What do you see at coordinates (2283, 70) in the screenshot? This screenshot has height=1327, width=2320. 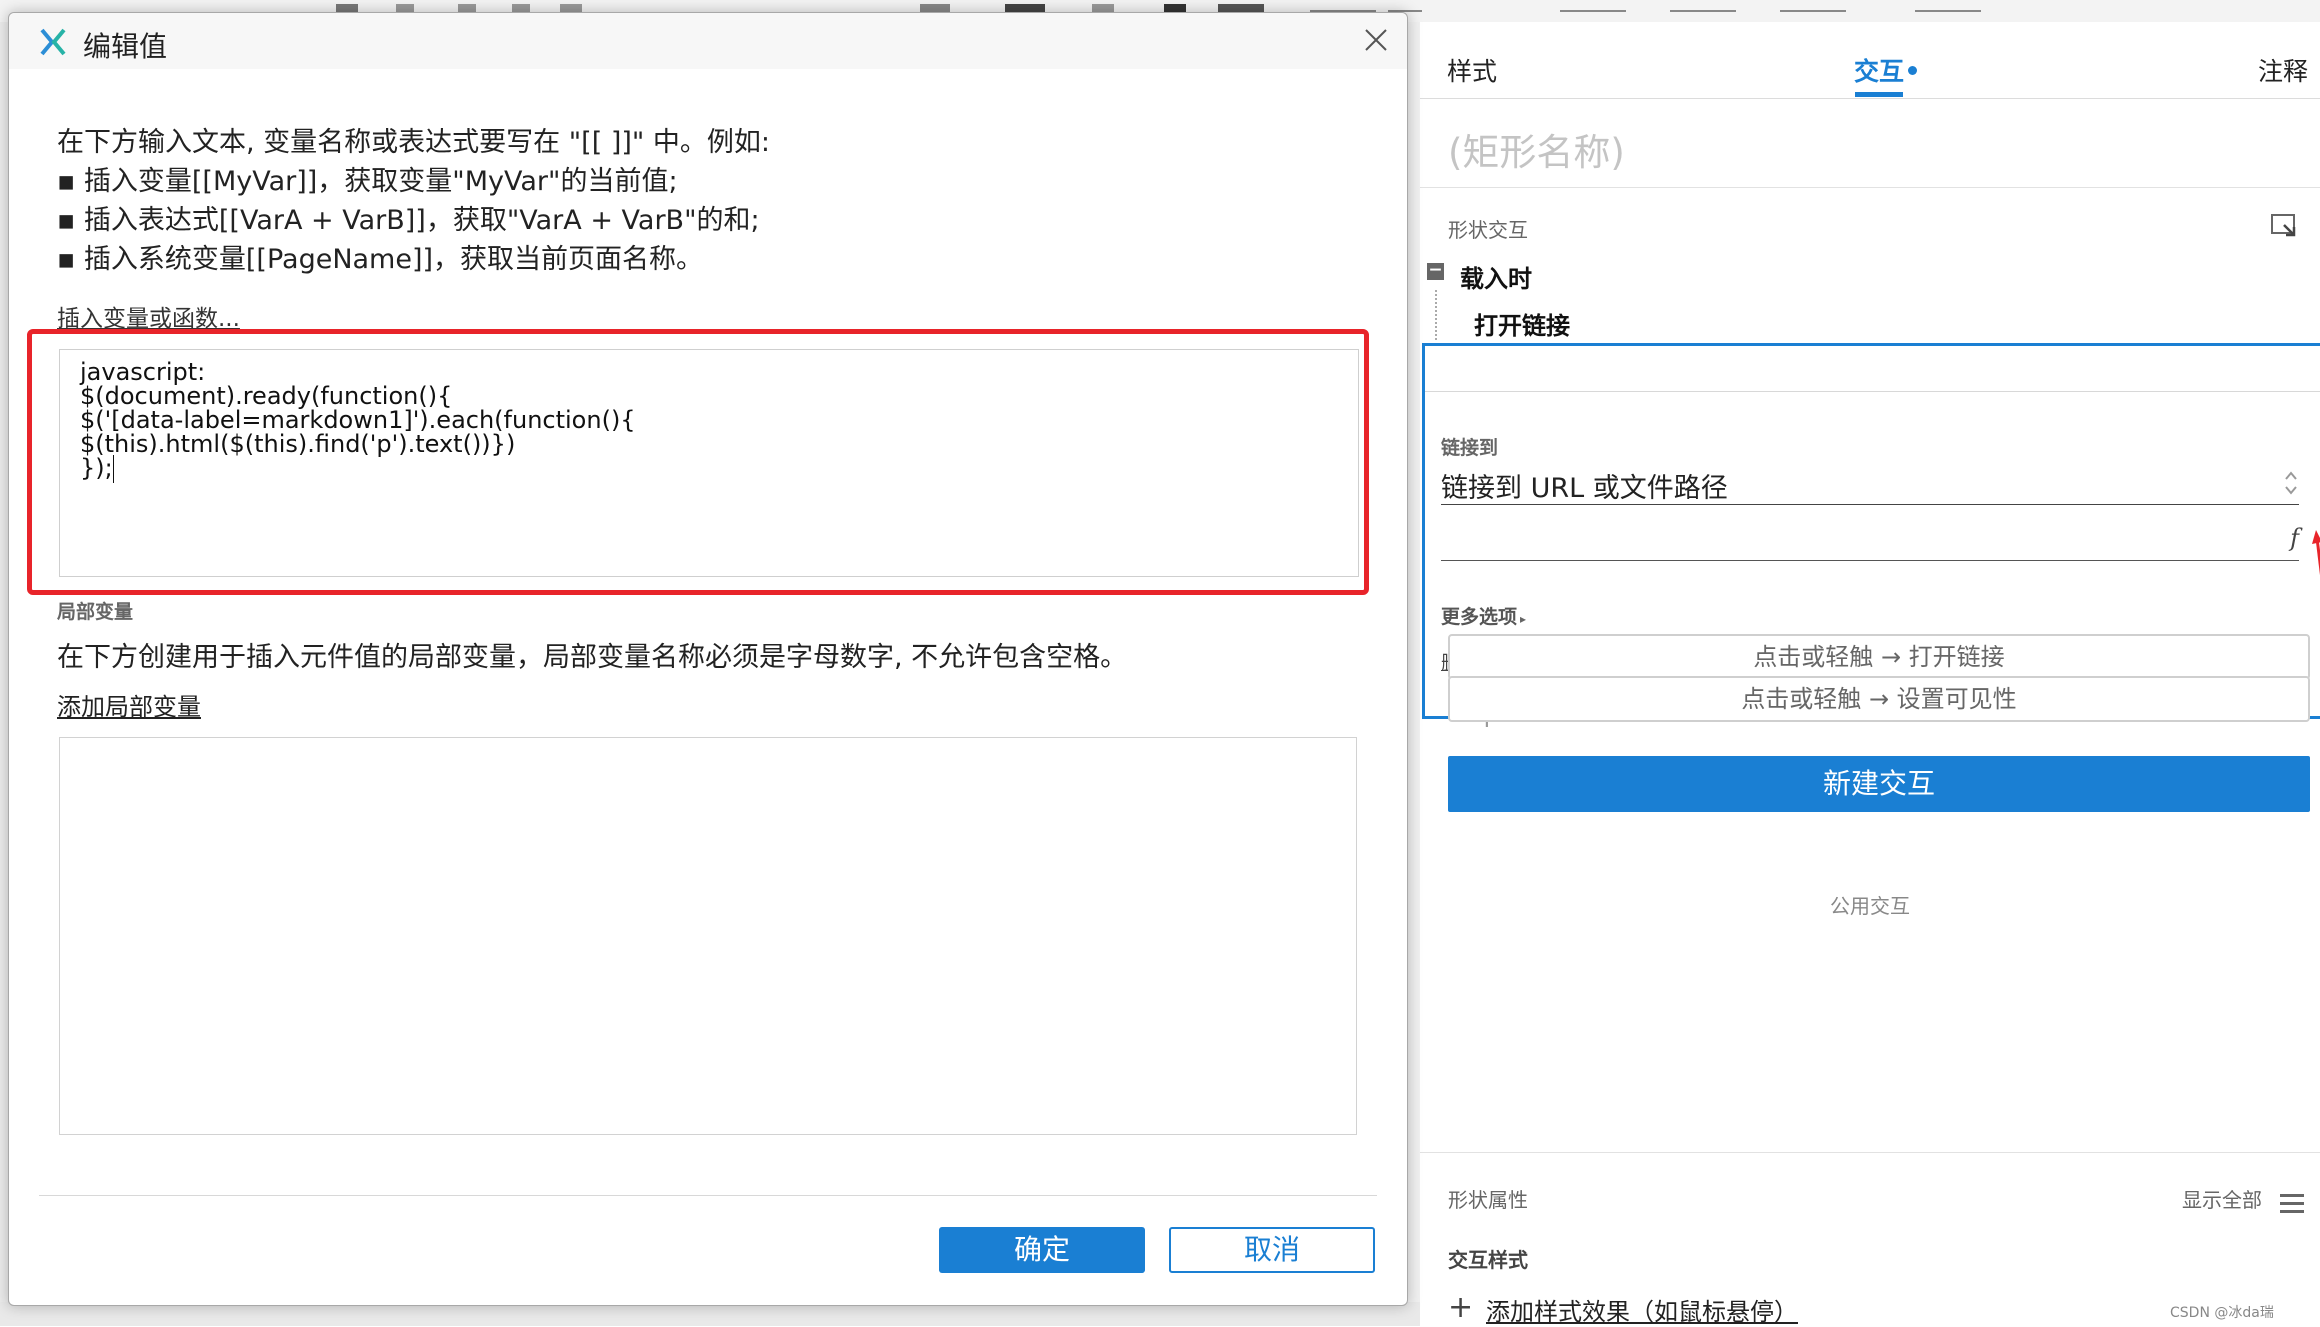 I see `tab-notes: 注释` at bounding box center [2283, 70].